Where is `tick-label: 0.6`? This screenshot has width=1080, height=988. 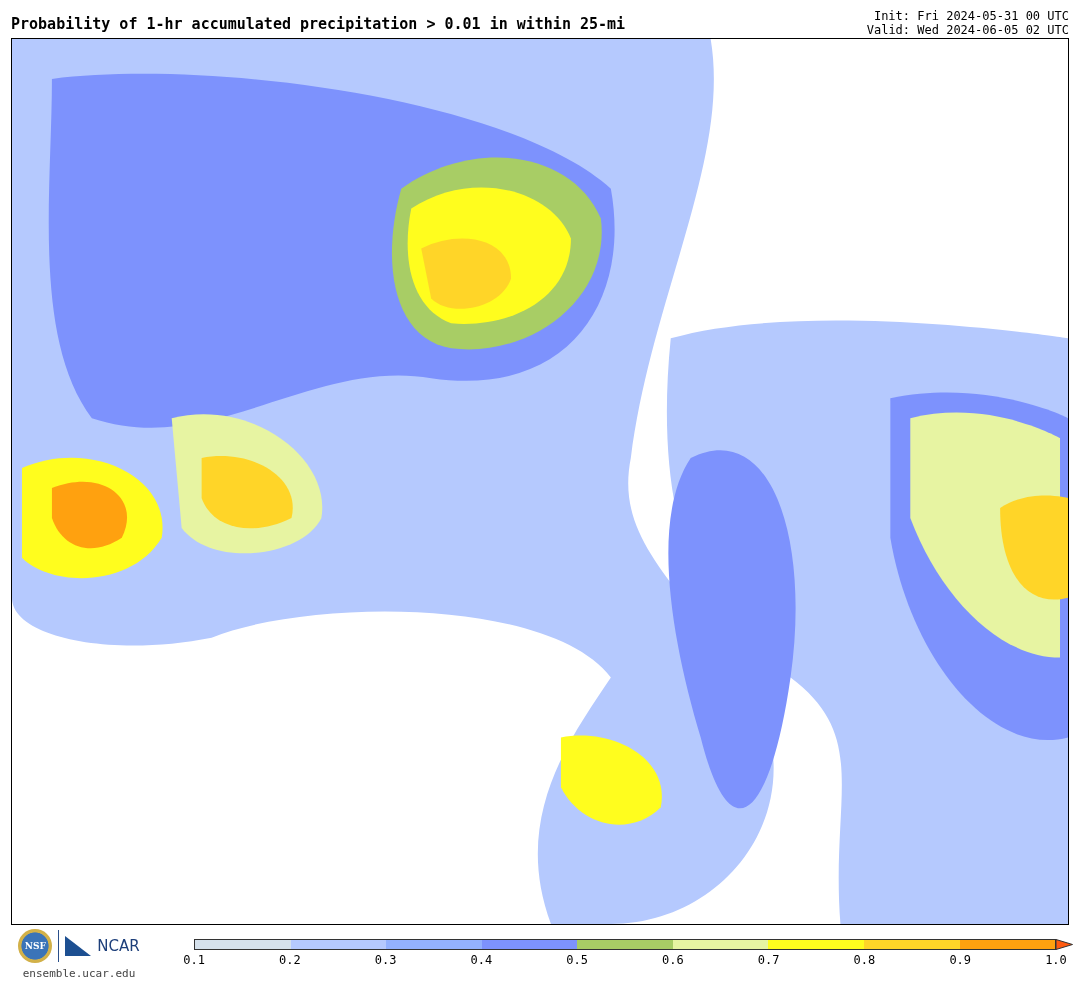
tick-label: 0.6 is located at coordinates (673, 960).